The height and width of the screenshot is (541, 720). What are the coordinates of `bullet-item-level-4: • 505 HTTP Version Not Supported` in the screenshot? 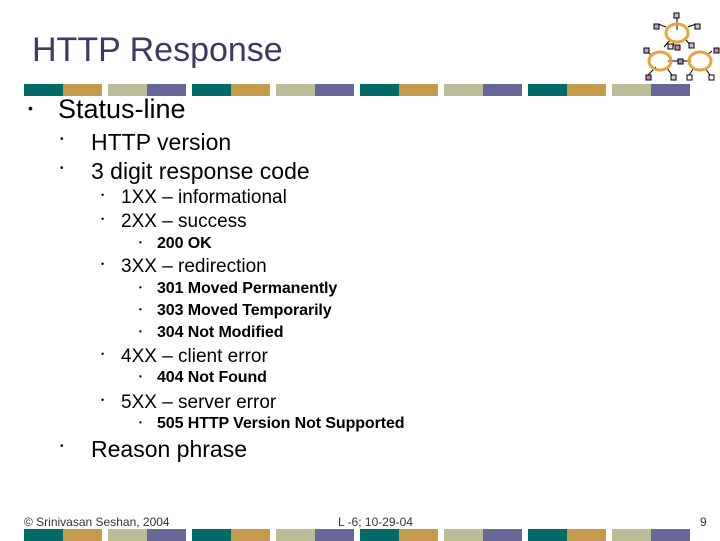 It's located at (272, 423).